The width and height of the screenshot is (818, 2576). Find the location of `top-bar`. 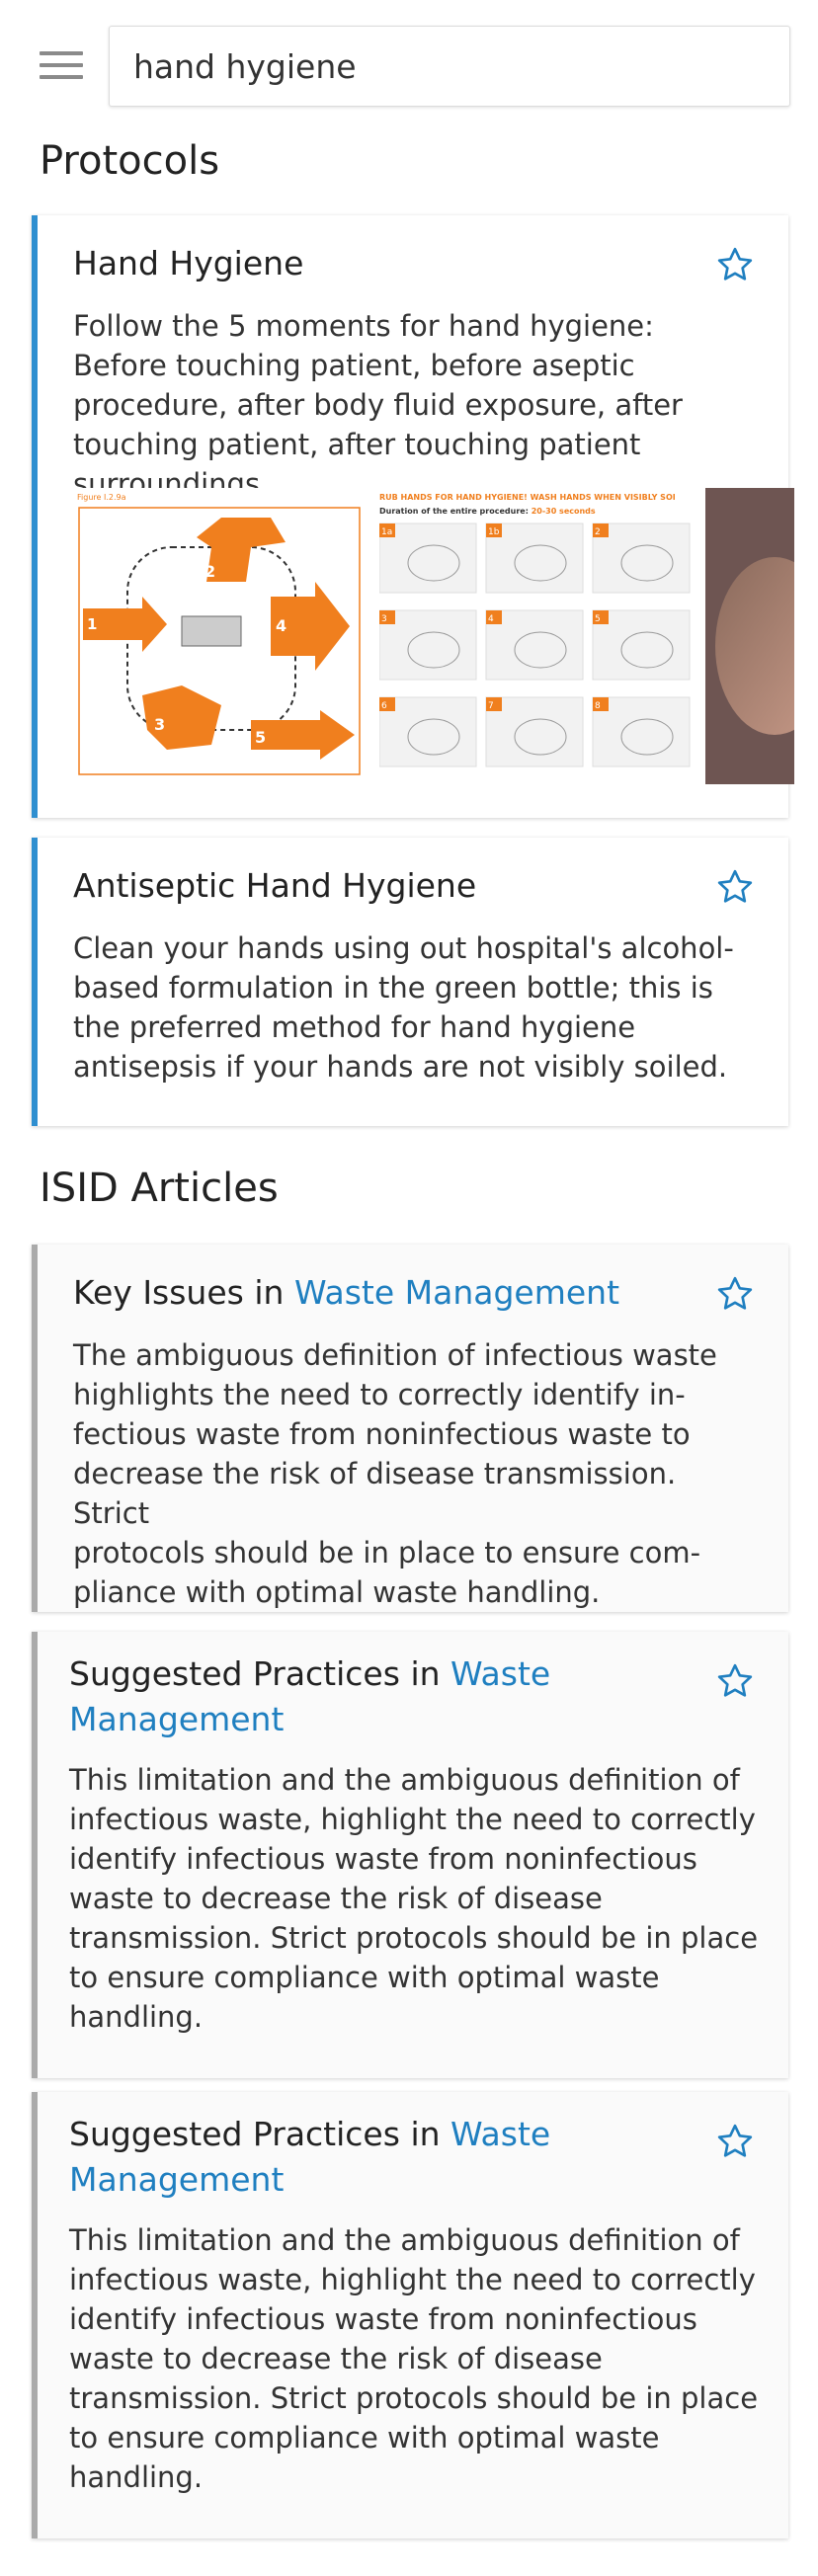

top-bar is located at coordinates (409, 64).